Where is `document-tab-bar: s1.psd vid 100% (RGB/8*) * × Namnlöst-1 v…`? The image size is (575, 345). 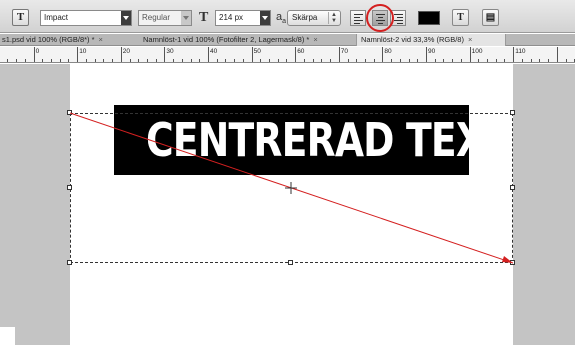 document-tab-bar: s1.psd vid 100% (RGB/8*) * × Namnlöst-1 v… is located at coordinates (287, 40).